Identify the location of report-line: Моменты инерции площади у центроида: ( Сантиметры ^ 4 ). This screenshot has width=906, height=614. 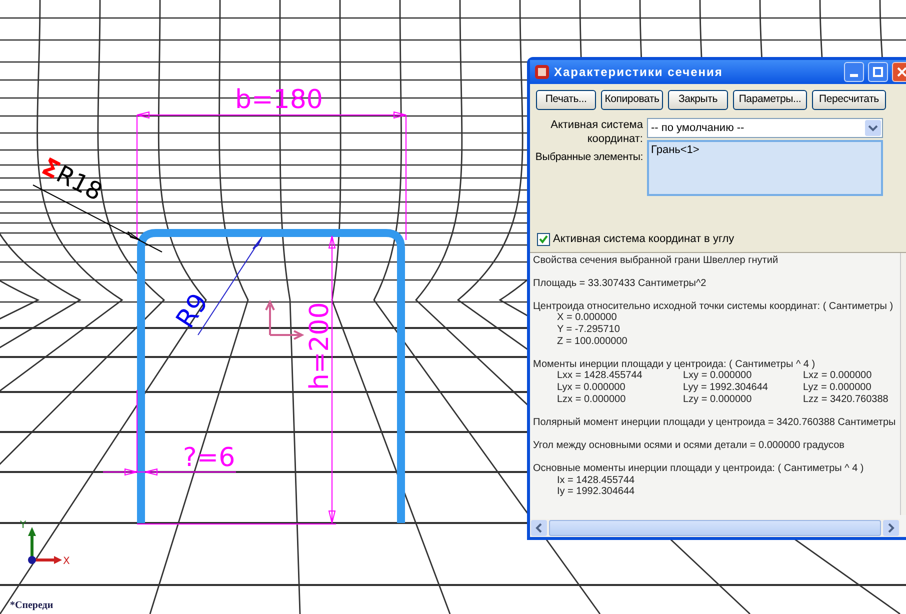
(674, 364).